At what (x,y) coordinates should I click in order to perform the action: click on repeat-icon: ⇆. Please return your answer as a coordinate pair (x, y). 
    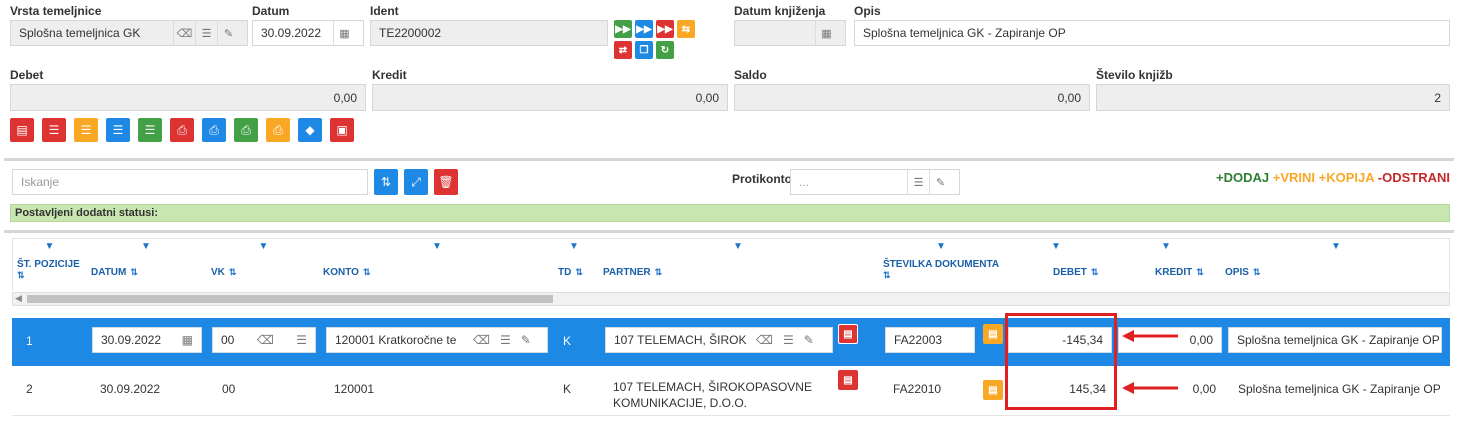
    Looking at the image, I should click on (686, 29).